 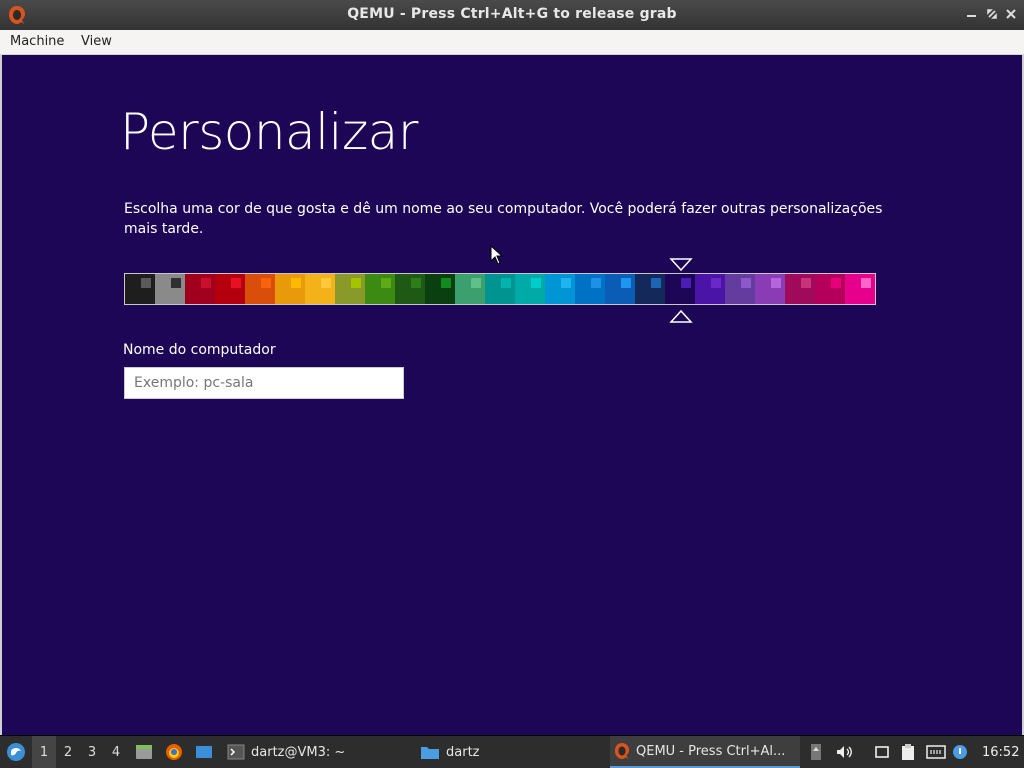 I want to click on color-selector-top-arrow, so click(x=681, y=265).